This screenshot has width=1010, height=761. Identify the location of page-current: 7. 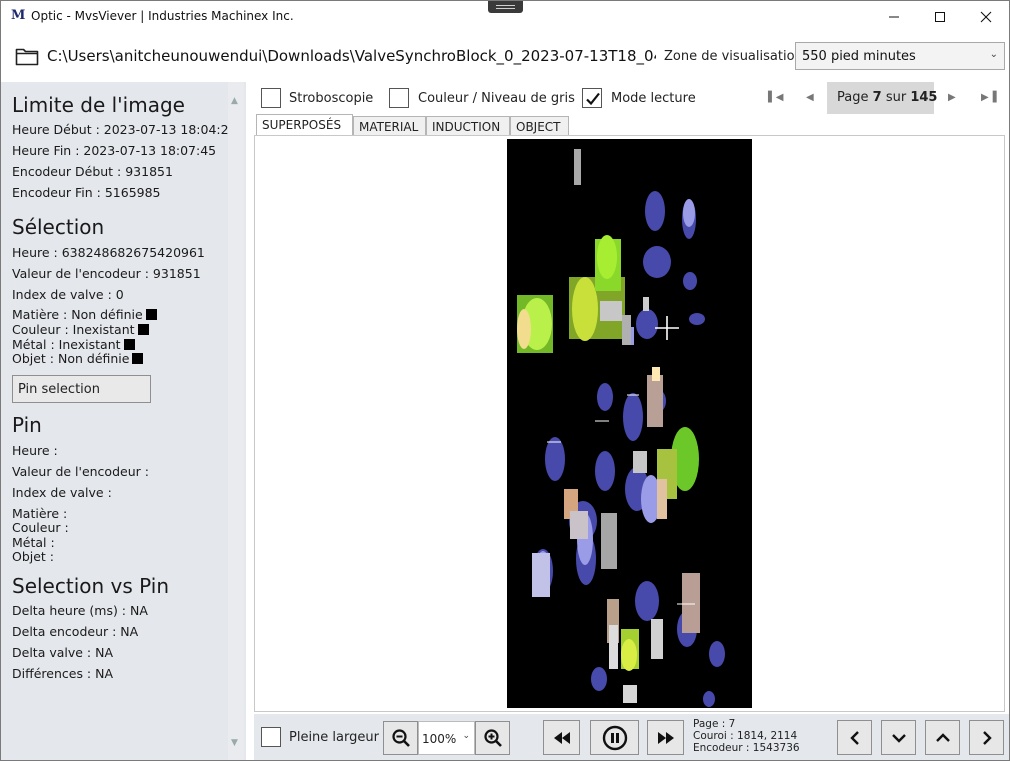
(877, 97).